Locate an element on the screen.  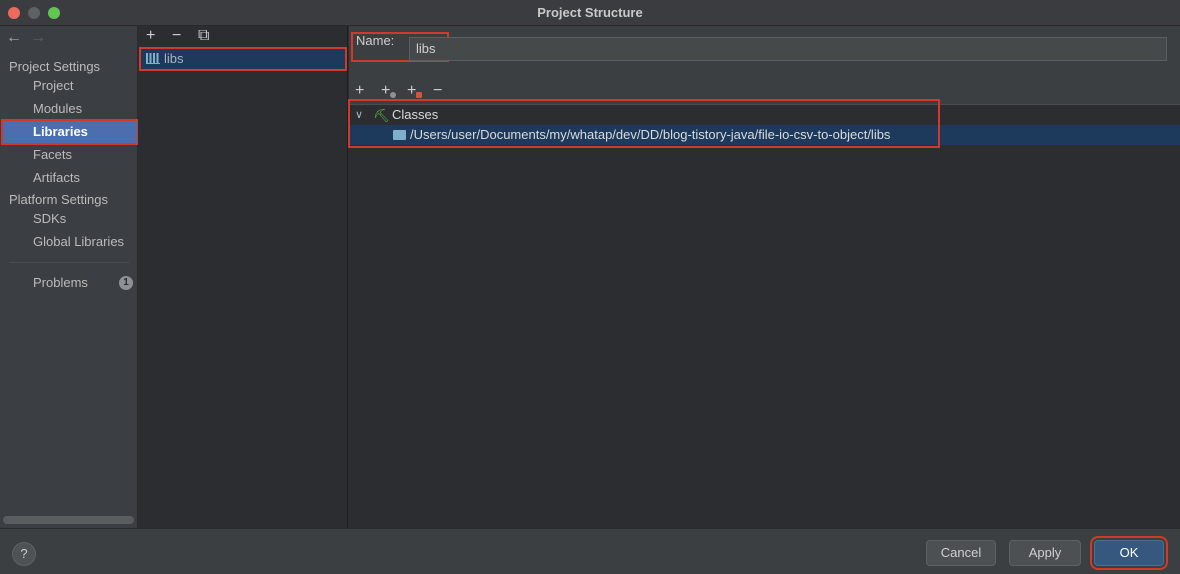
classes-highlight is located at coordinates (644, 123).